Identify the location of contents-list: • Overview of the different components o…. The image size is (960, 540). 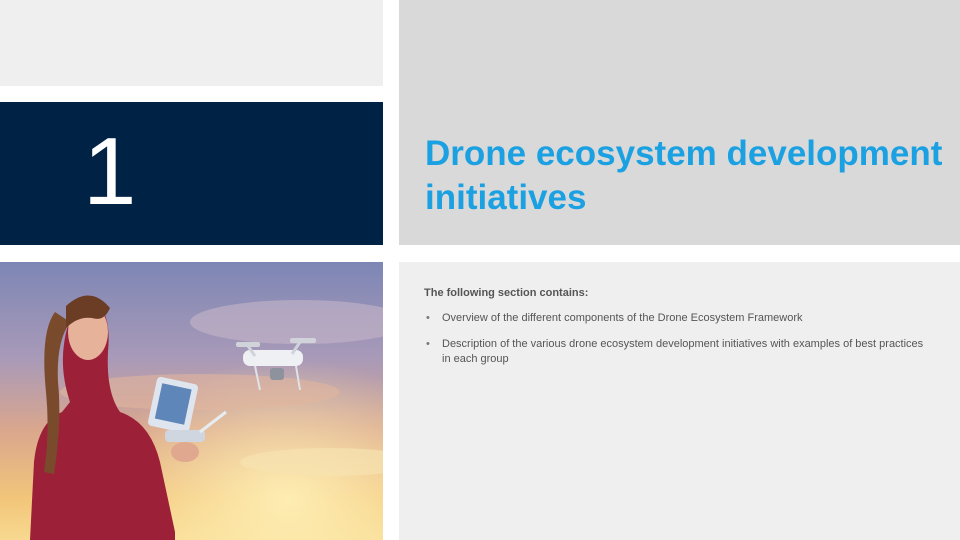
(674, 344).